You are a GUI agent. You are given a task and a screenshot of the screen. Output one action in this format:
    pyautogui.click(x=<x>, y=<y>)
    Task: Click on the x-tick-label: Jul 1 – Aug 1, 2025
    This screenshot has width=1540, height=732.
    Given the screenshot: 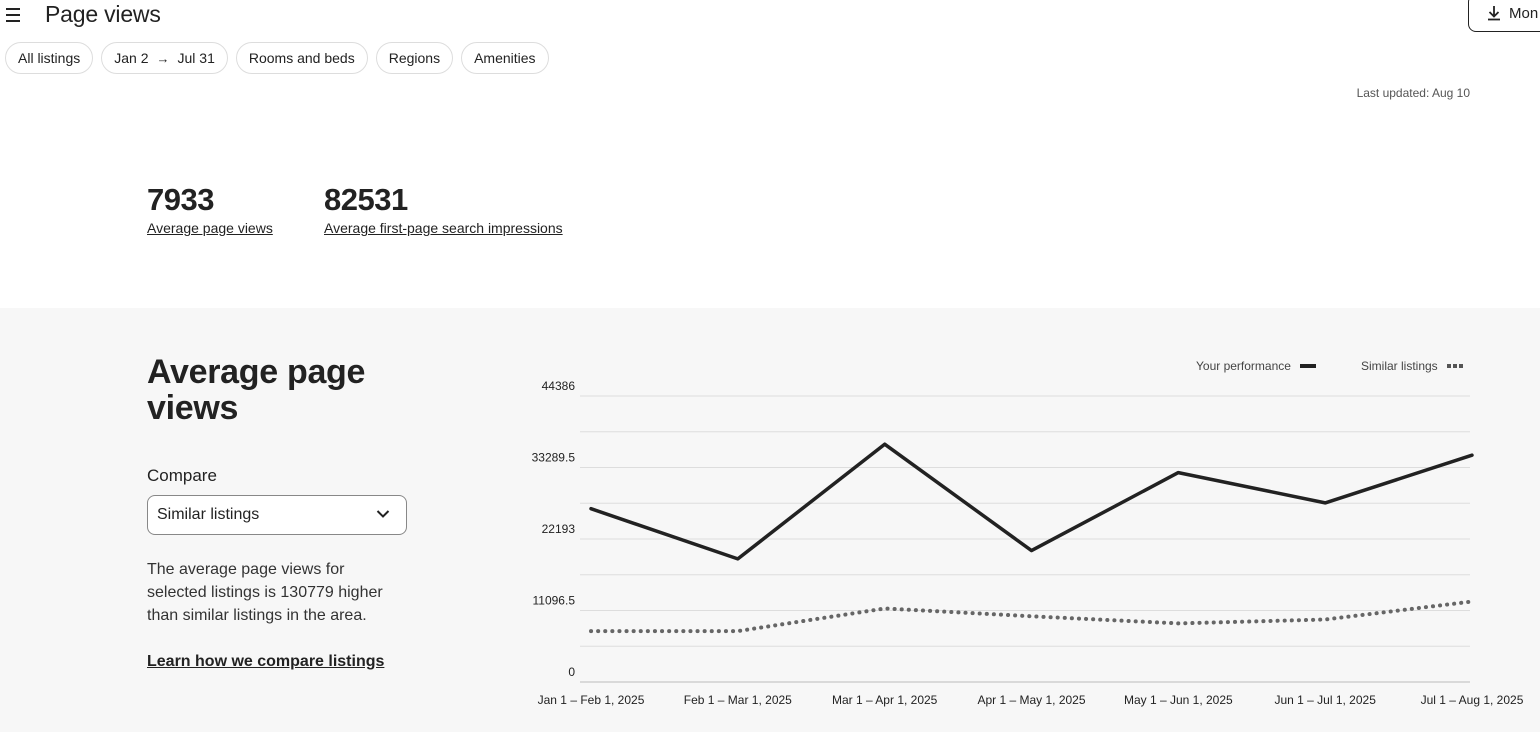 What is the action you would take?
    pyautogui.click(x=1472, y=700)
    